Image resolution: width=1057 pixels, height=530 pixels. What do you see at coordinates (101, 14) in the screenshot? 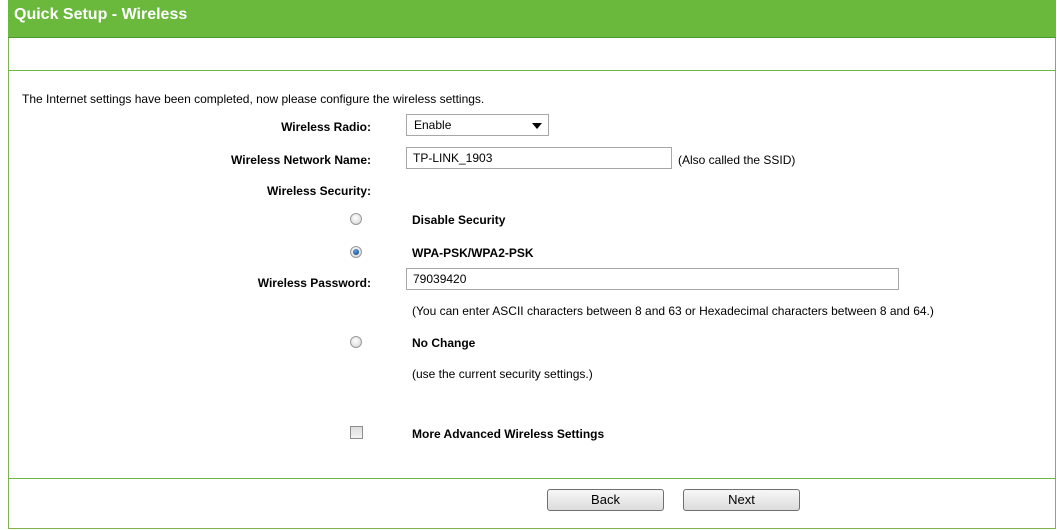
I see `page-title: Quick Setup - Wireless` at bounding box center [101, 14].